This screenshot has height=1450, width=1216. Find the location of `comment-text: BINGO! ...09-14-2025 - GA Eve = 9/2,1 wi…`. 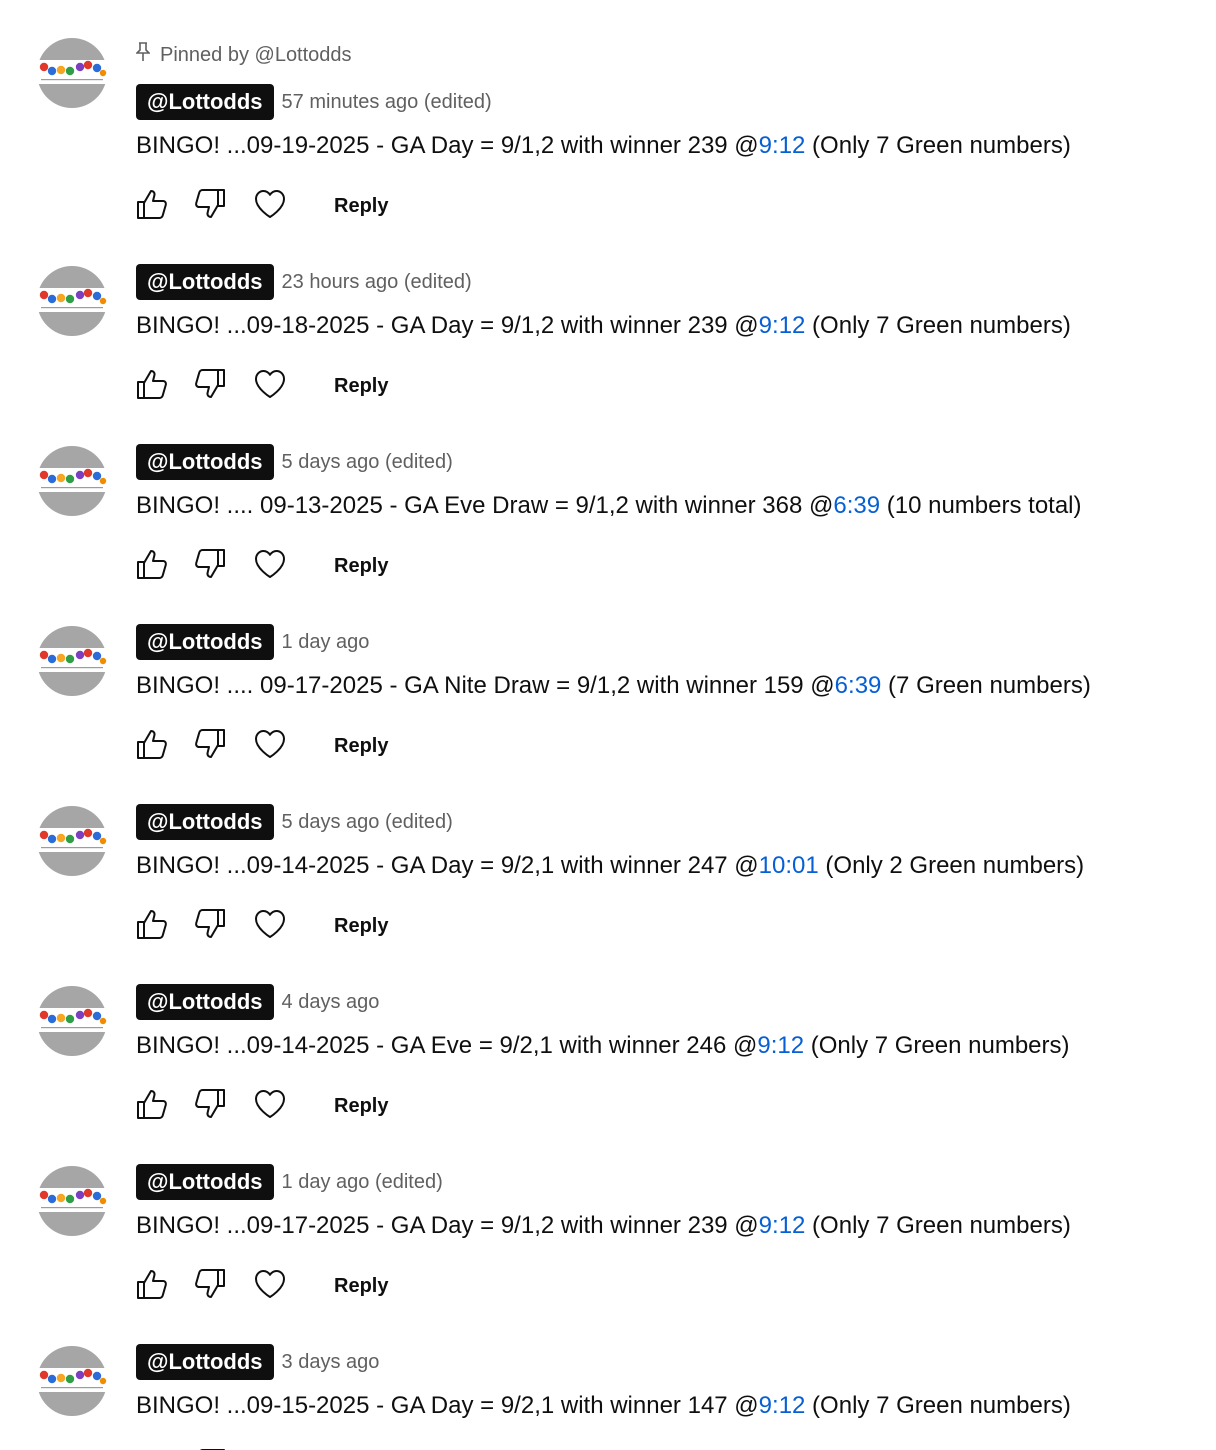

comment-text: BINGO! ...09-14-2025 - GA Eve = 9/2,1 wi… is located at coordinates (603, 1046).